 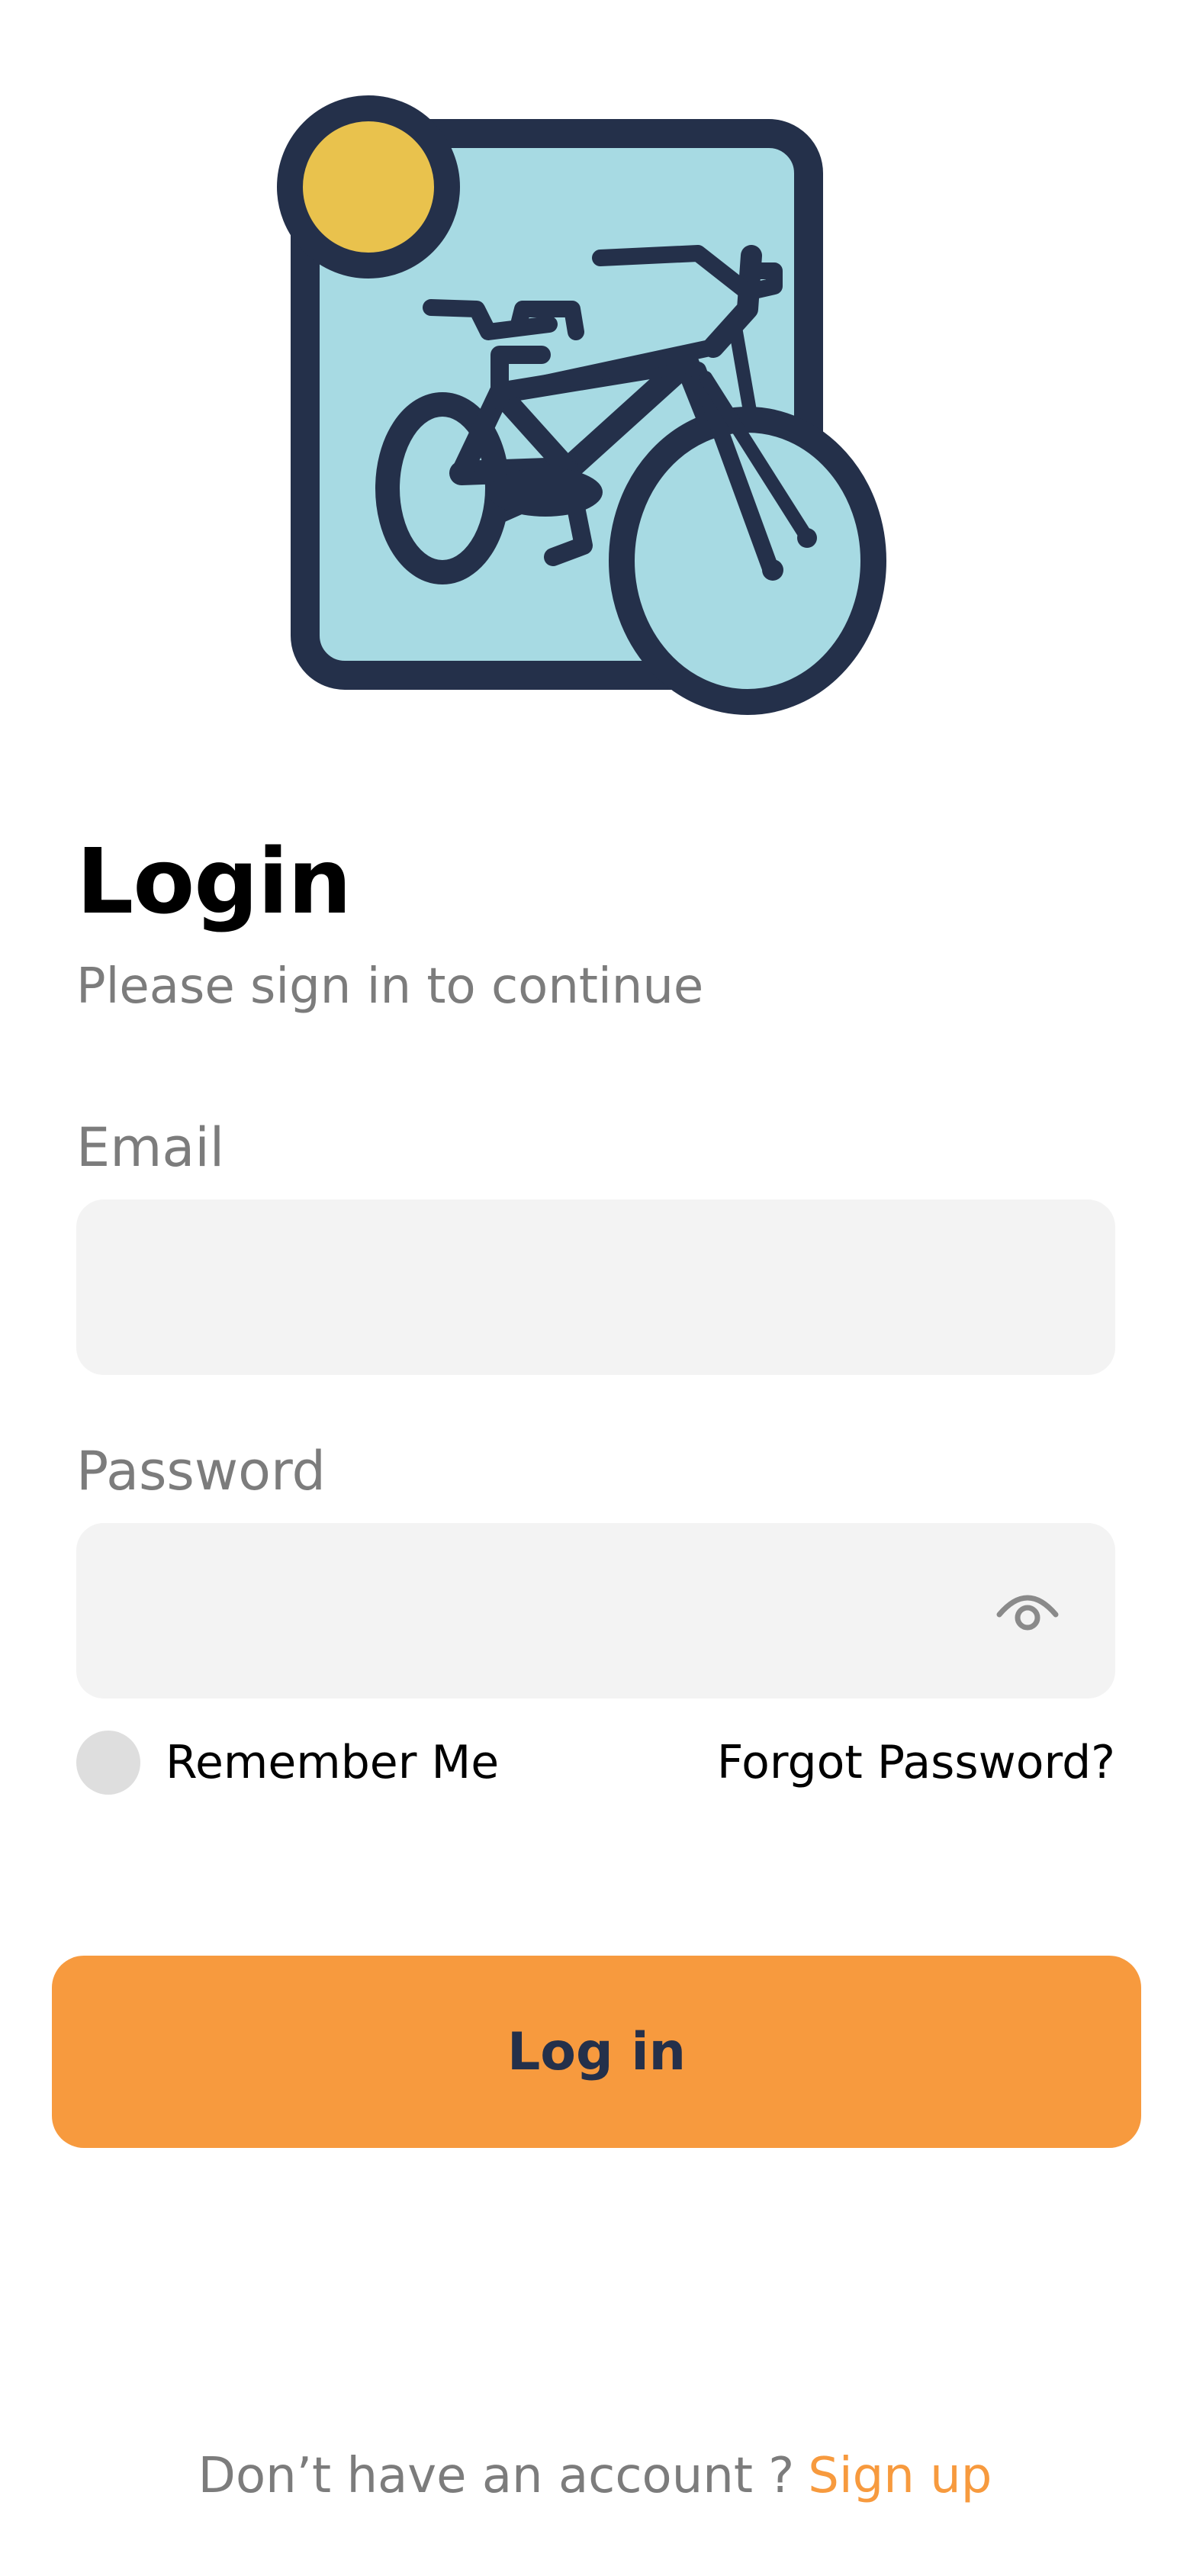 I want to click on eye-icon, so click(x=1027, y=1609).